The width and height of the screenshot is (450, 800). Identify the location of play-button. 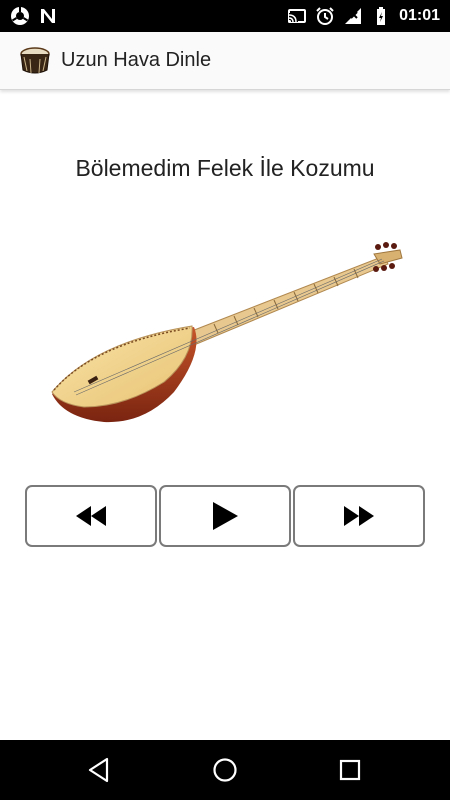
(225, 516).